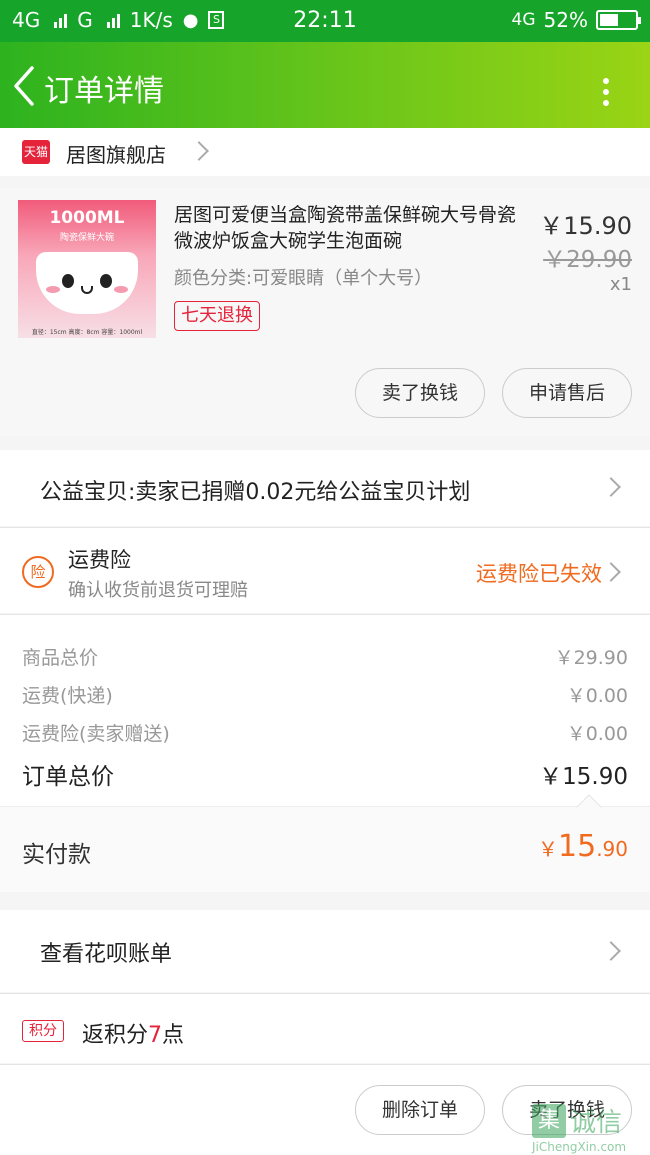 The image size is (650, 1155). What do you see at coordinates (68, 777) in the screenshot?
I see `order-total-label: 订单总价` at bounding box center [68, 777].